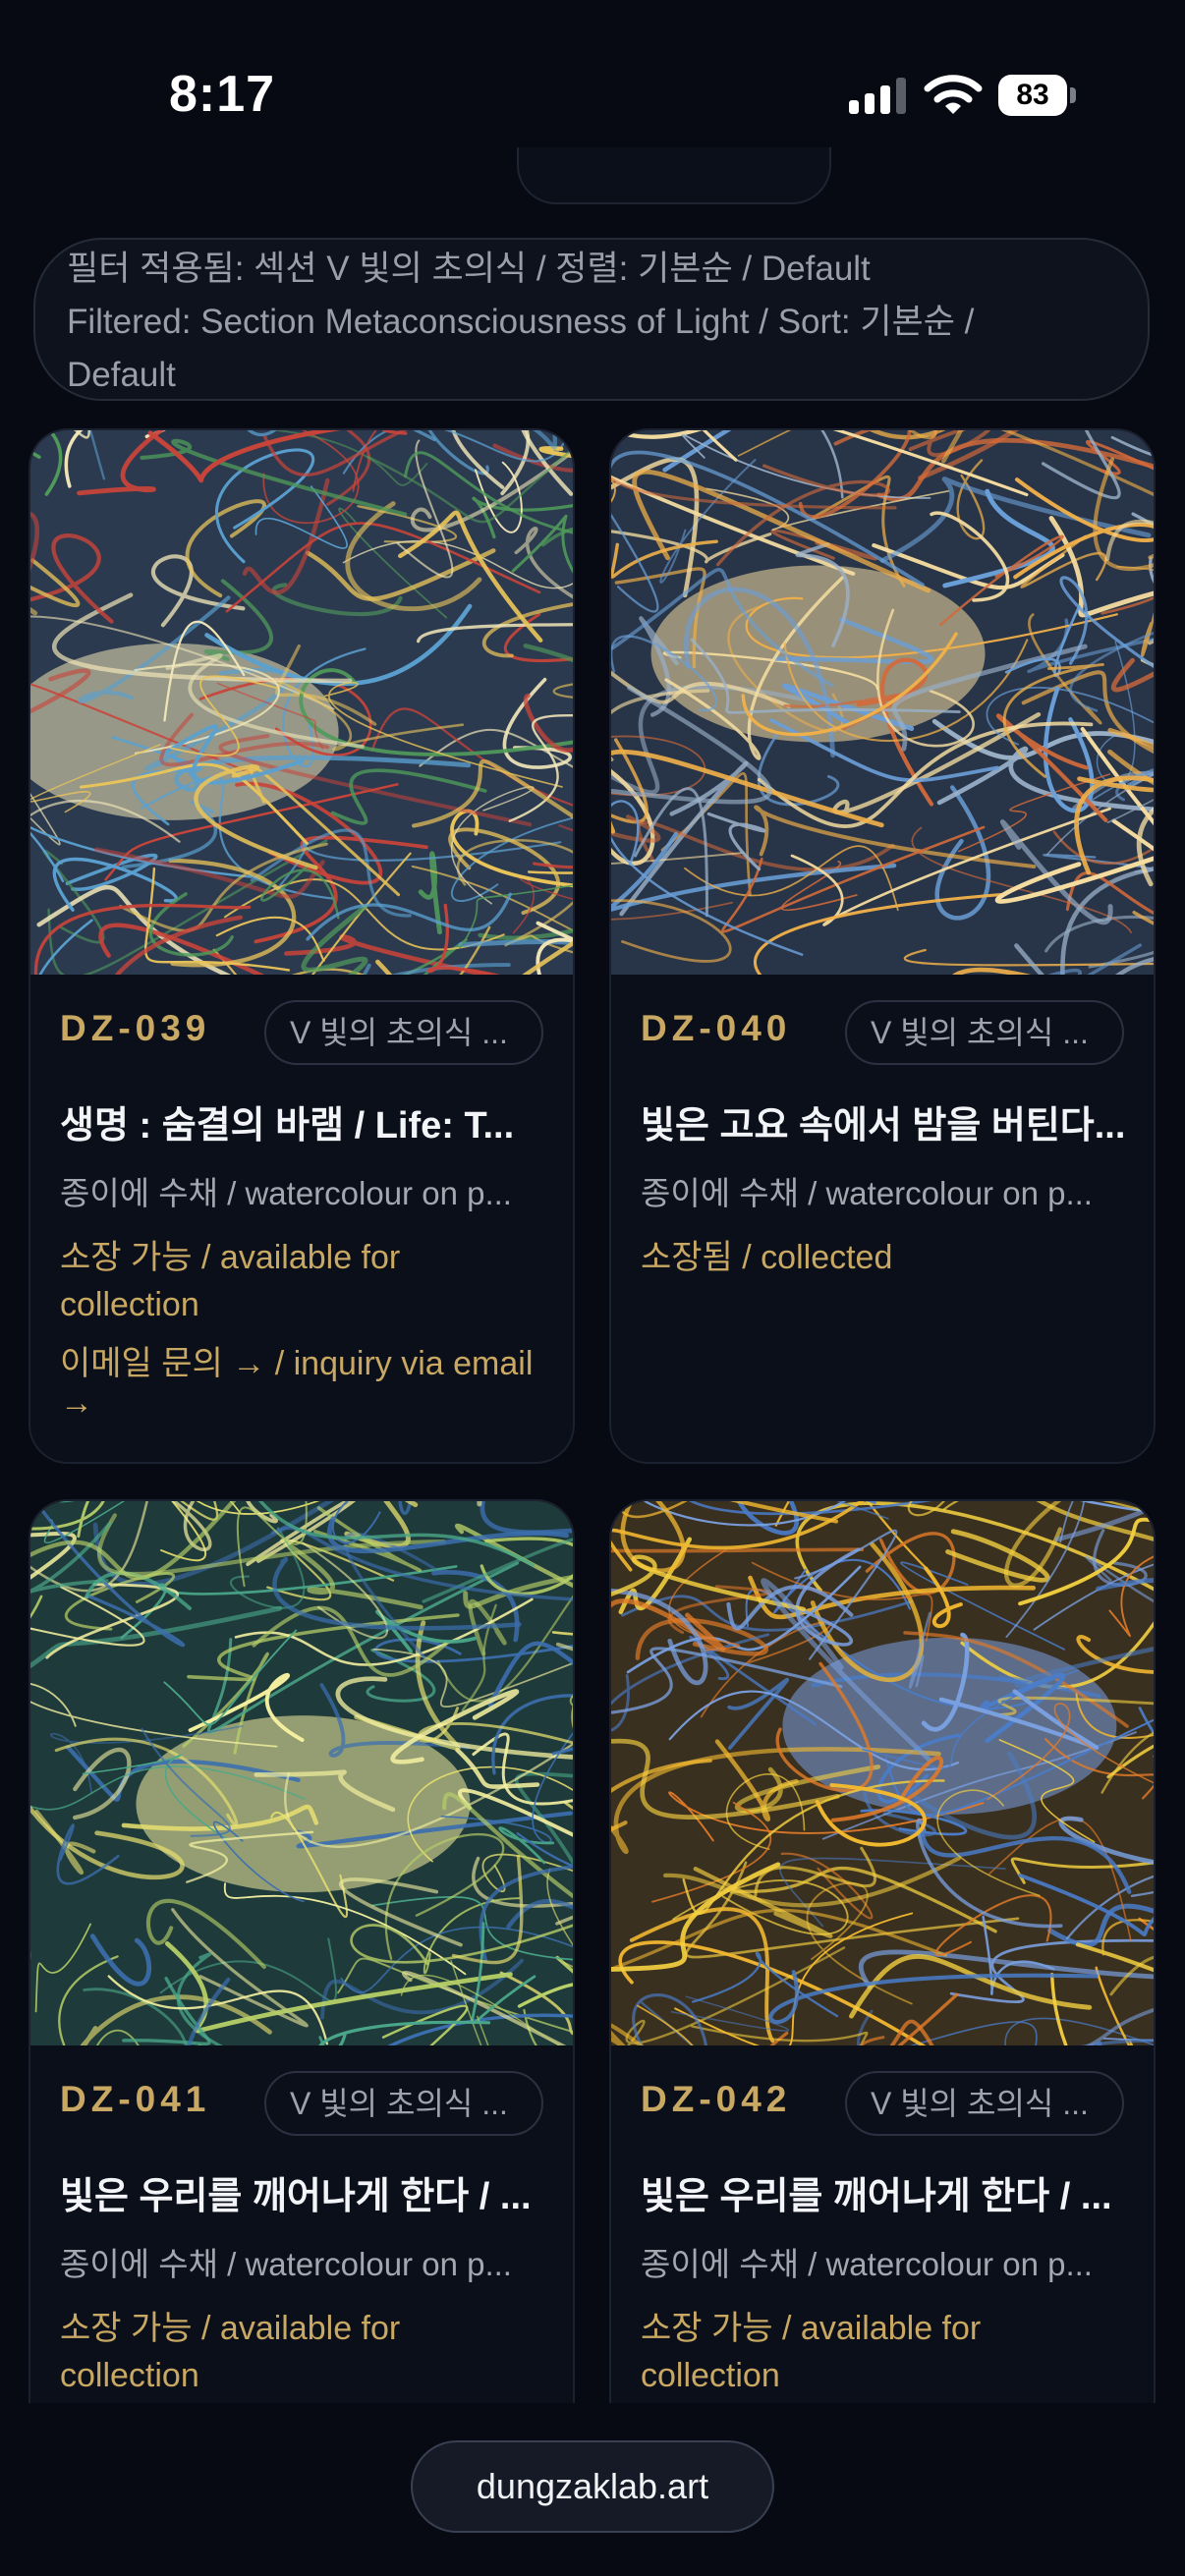 The width and height of the screenshot is (1185, 2576). I want to click on artwork-code: DZ-040, so click(717, 1028).